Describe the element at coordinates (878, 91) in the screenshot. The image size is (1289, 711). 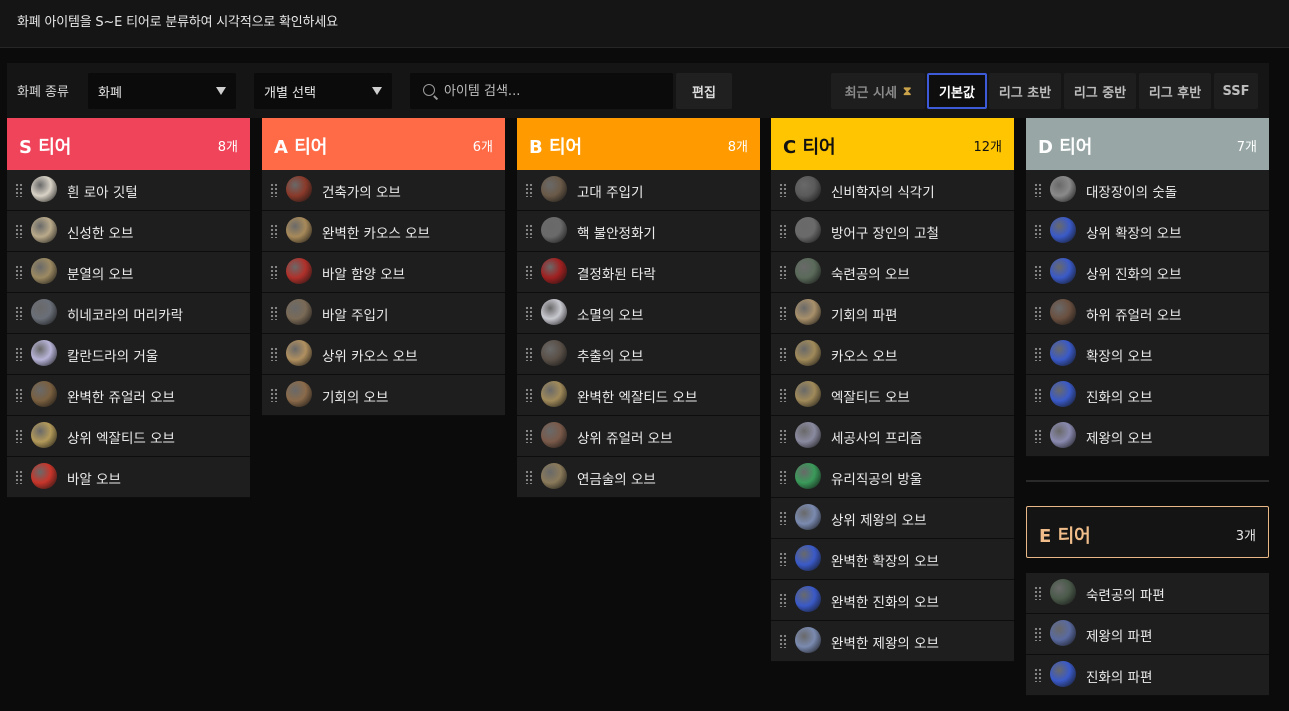
I see `preset-recent-price: 최근 시세 ⧗` at that location.